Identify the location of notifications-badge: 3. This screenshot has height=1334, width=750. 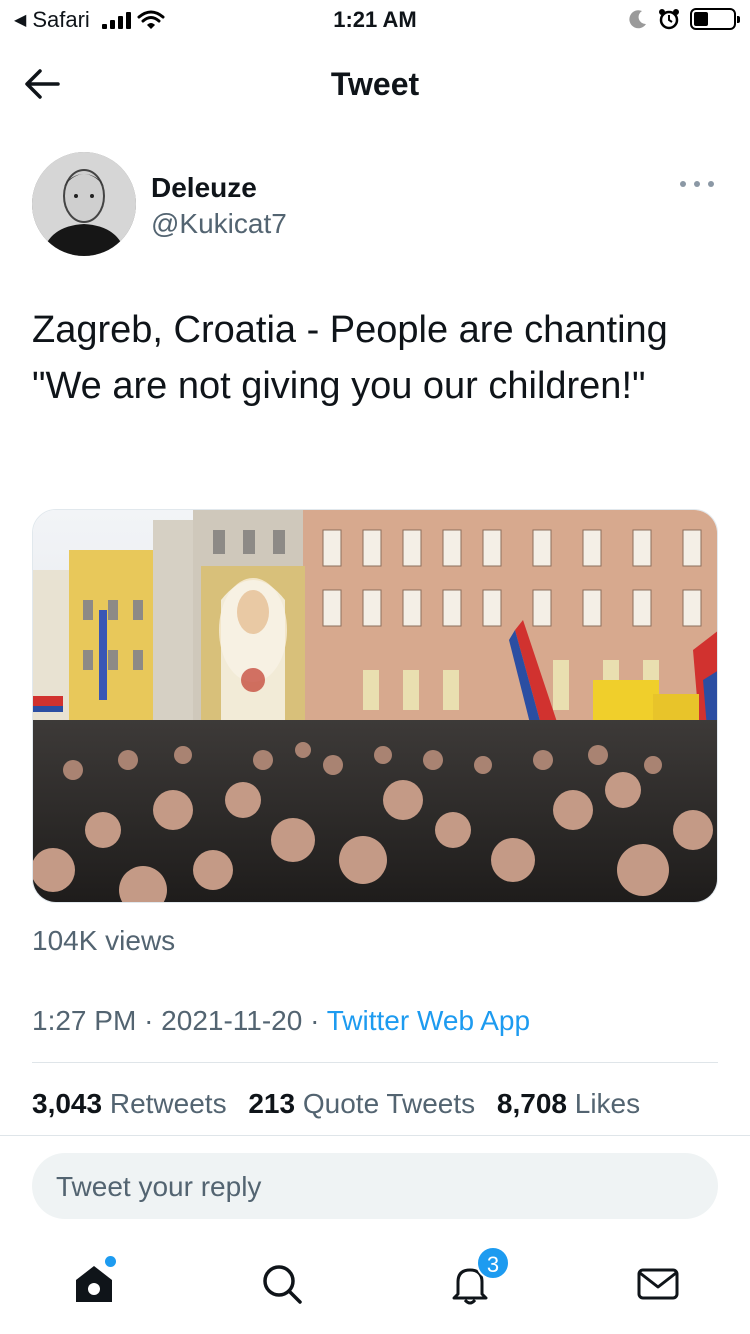
(493, 1263).